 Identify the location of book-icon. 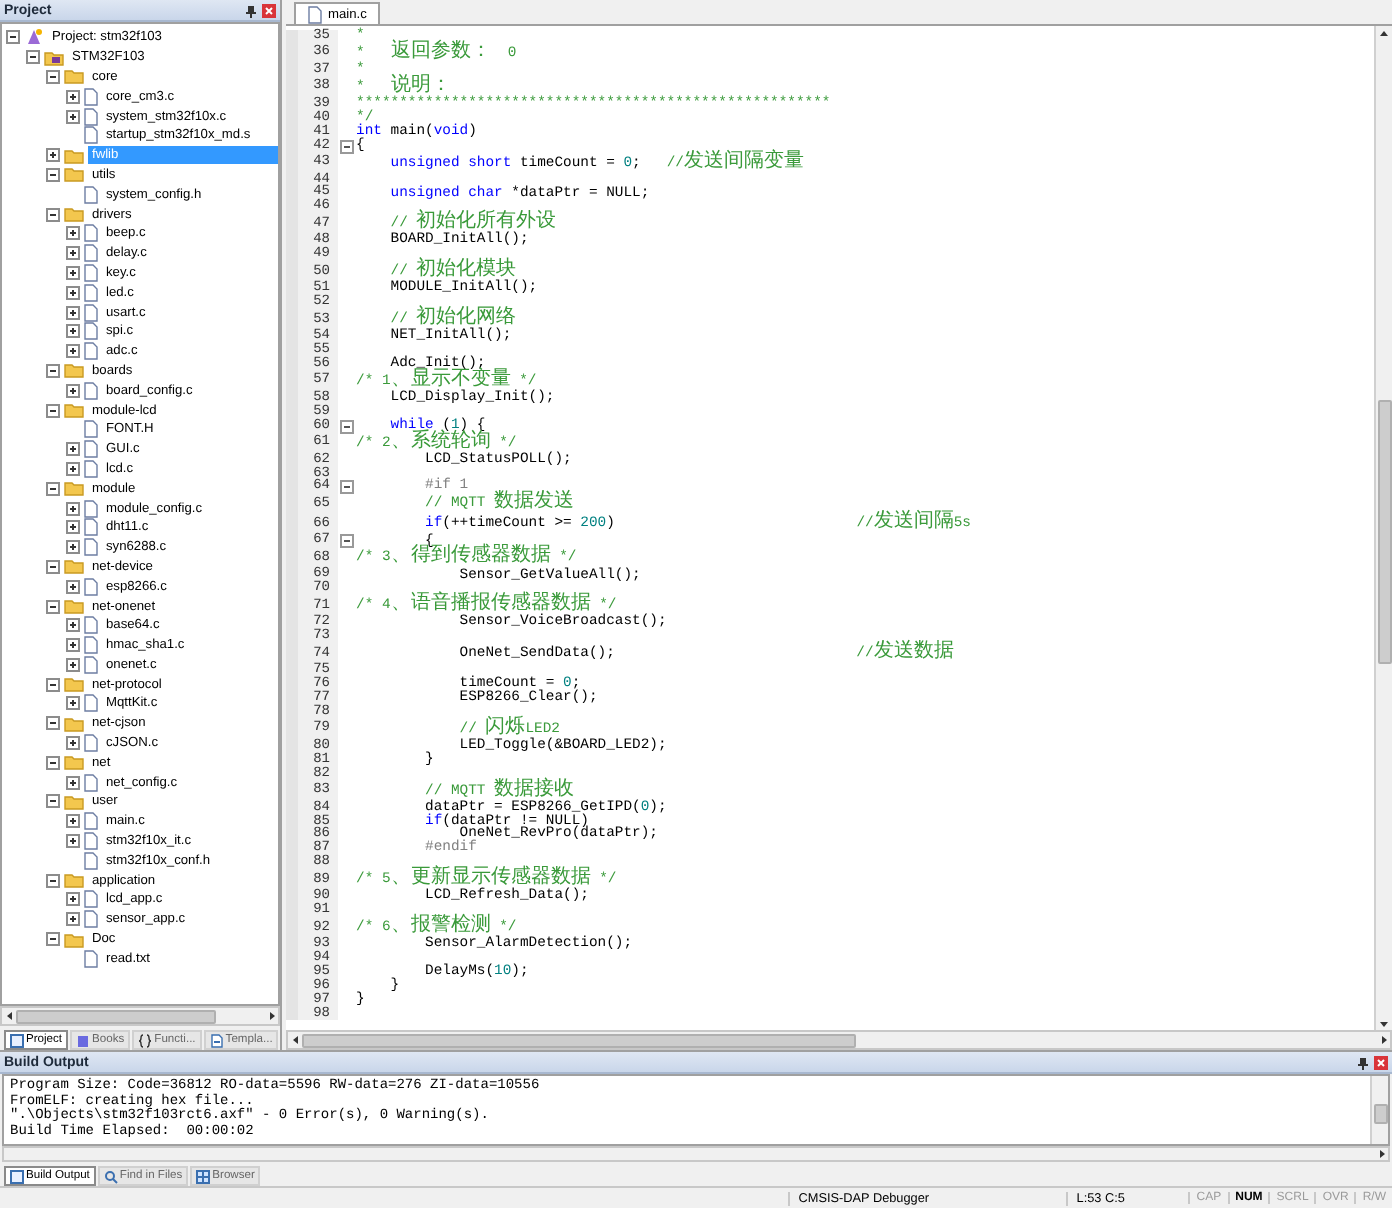
(83, 1040).